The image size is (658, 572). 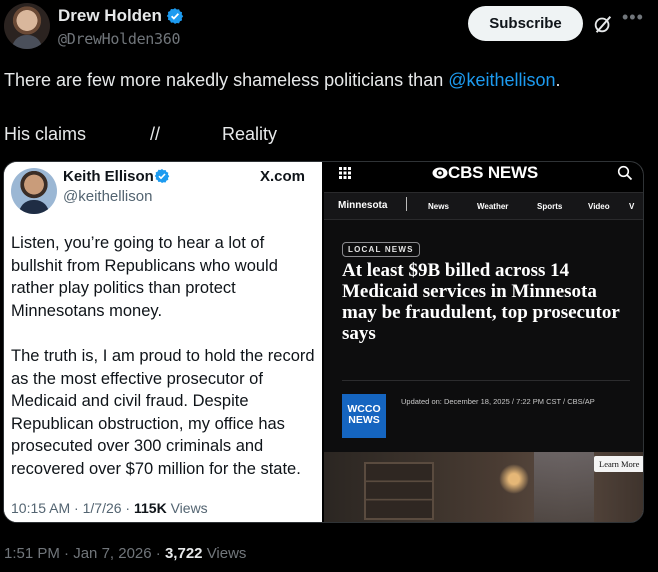 What do you see at coordinates (564, 487) in the screenshot?
I see `window-graphic` at bounding box center [564, 487].